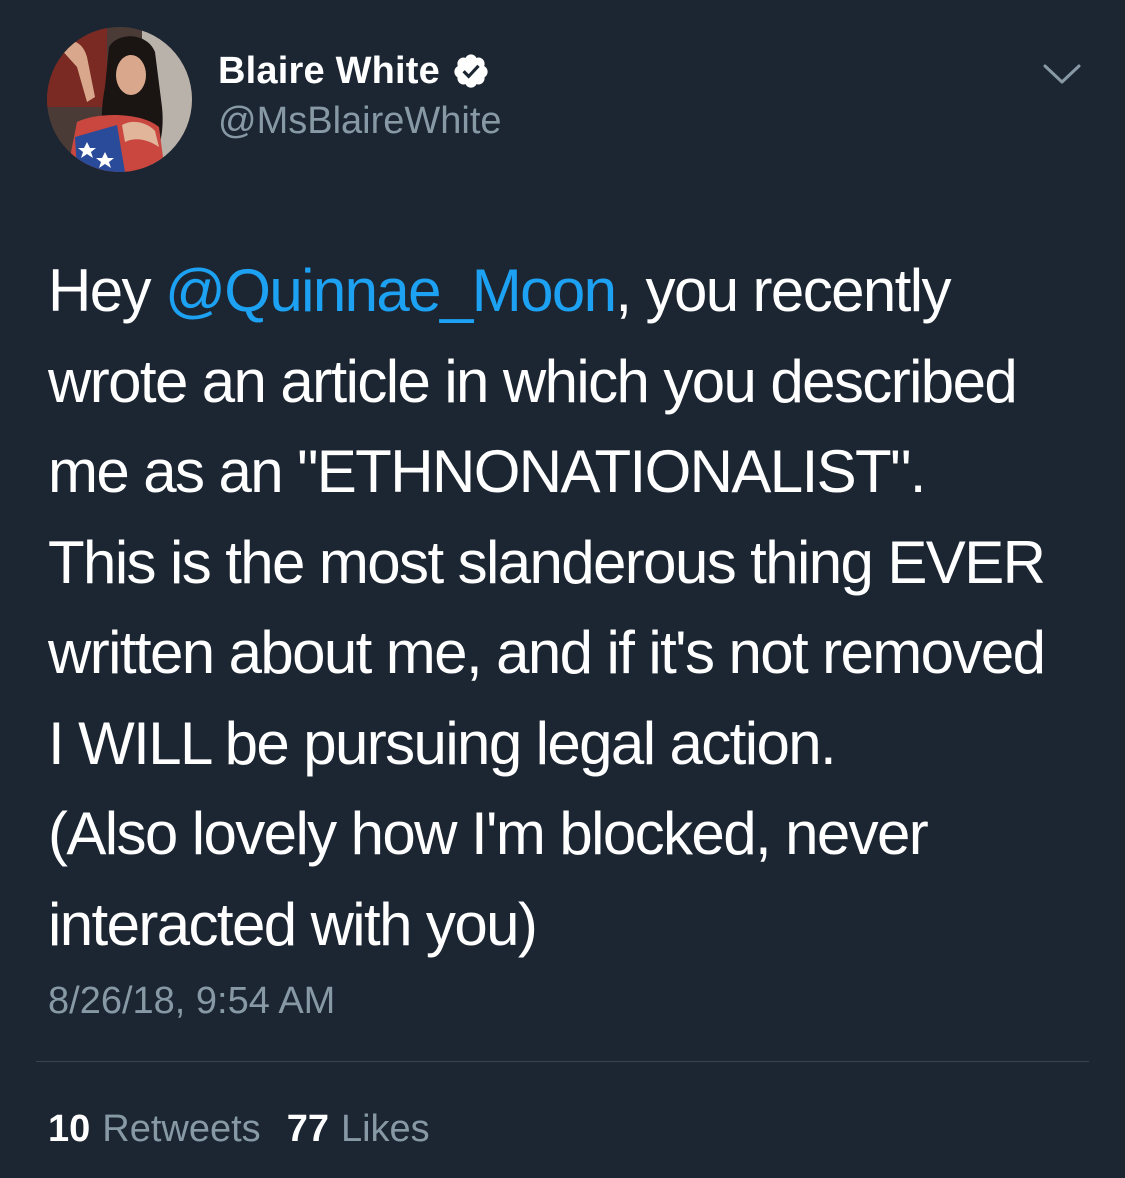  I want to click on author-name-row: Blaire White, so click(354, 71).